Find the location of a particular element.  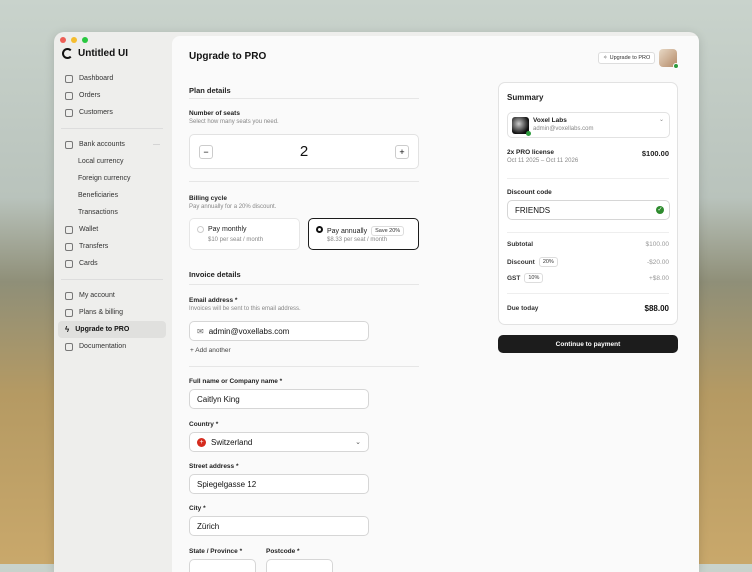

row-label: Subtotal is located at coordinates (520, 244).